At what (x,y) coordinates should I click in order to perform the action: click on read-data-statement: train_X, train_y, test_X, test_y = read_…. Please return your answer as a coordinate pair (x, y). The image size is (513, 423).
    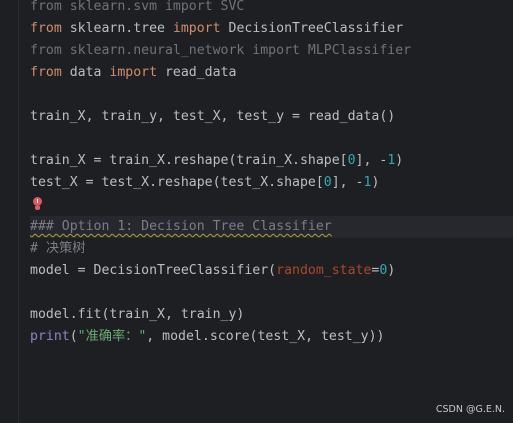
    Looking at the image, I should click on (213, 116).